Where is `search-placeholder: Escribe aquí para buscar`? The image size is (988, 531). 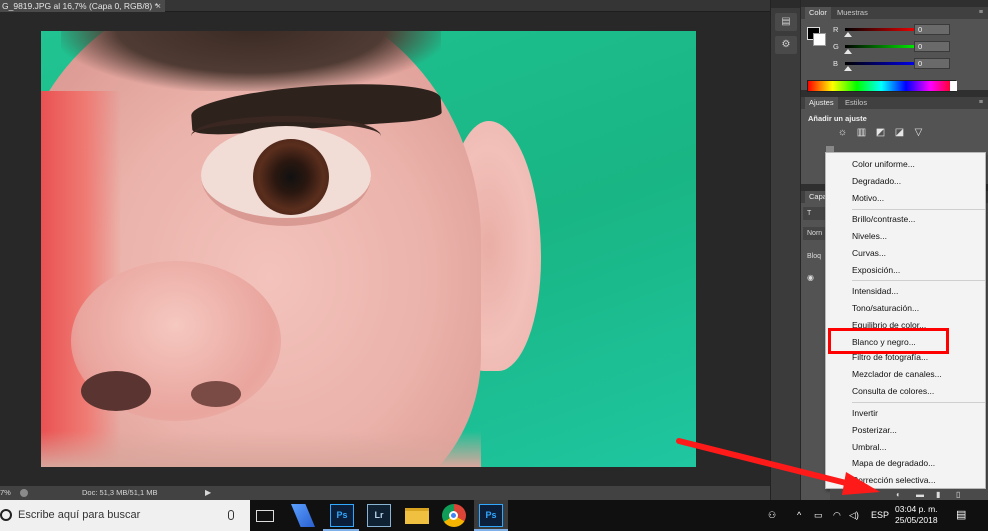
search-placeholder: Escribe aquí para buscar is located at coordinates (79, 515).